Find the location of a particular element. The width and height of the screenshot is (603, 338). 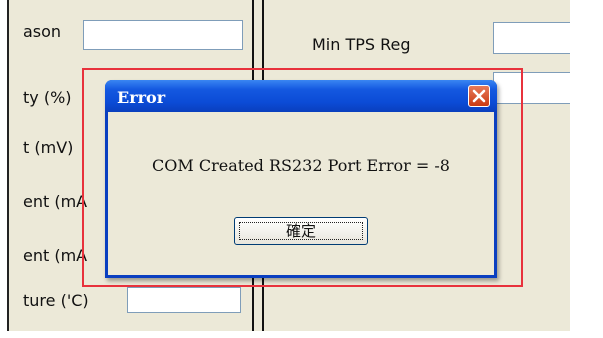

field-label-current-1: ent (mA is located at coordinates (55, 201).